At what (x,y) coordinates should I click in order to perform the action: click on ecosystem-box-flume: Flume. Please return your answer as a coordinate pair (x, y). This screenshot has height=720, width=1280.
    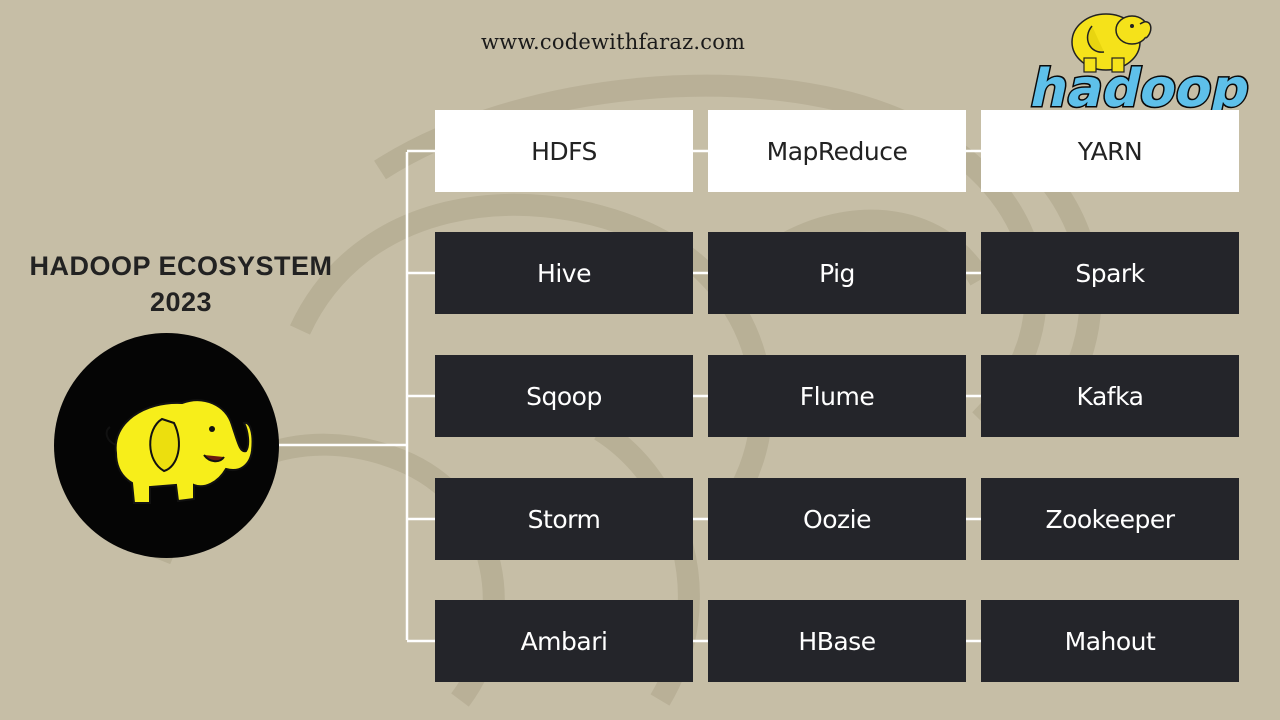
    Looking at the image, I should click on (837, 396).